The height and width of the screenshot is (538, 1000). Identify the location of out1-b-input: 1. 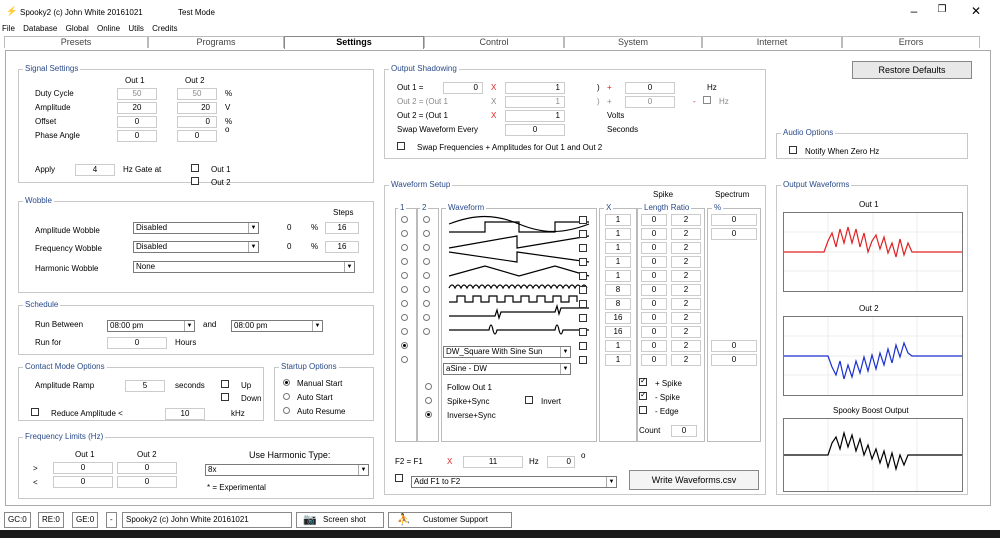
(535, 88).